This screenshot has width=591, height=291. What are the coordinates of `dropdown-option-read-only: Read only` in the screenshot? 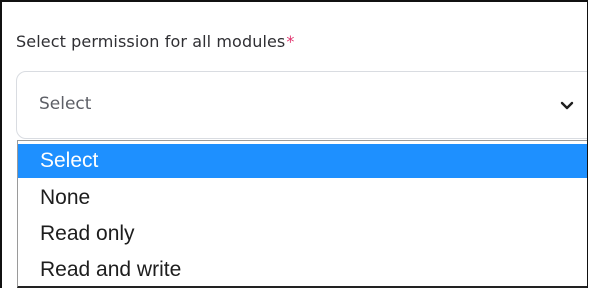 It's located at (302, 234).